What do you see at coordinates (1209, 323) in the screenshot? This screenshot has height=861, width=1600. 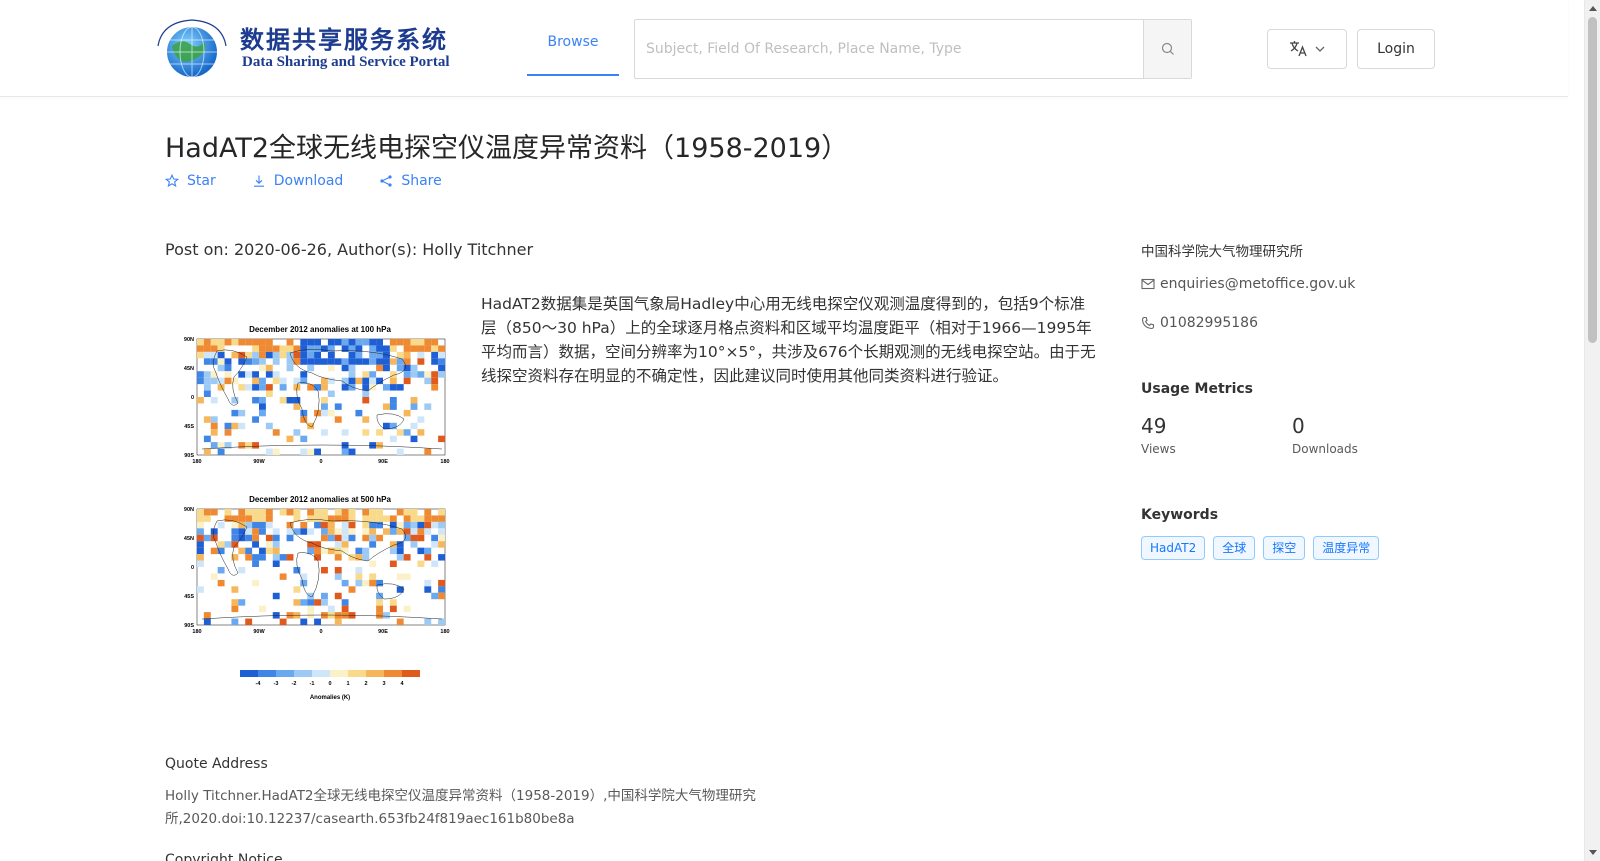 I see `phone-text: 01082995186` at bounding box center [1209, 323].